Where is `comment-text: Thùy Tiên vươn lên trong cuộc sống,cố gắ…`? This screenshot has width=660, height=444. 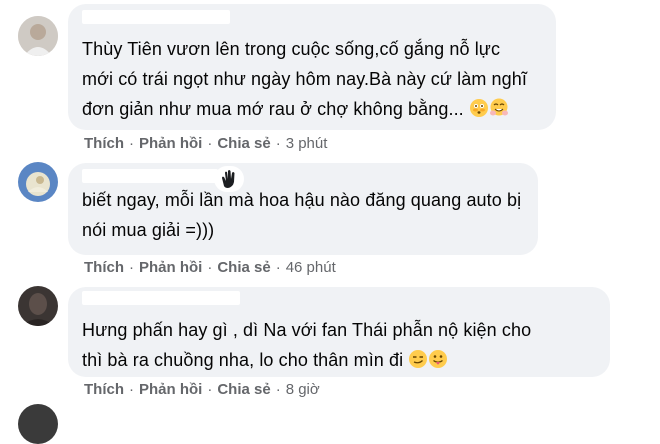 comment-text: Thùy Tiên vươn lên trong cuộc sống,cố gắ… is located at coordinates (312, 80).